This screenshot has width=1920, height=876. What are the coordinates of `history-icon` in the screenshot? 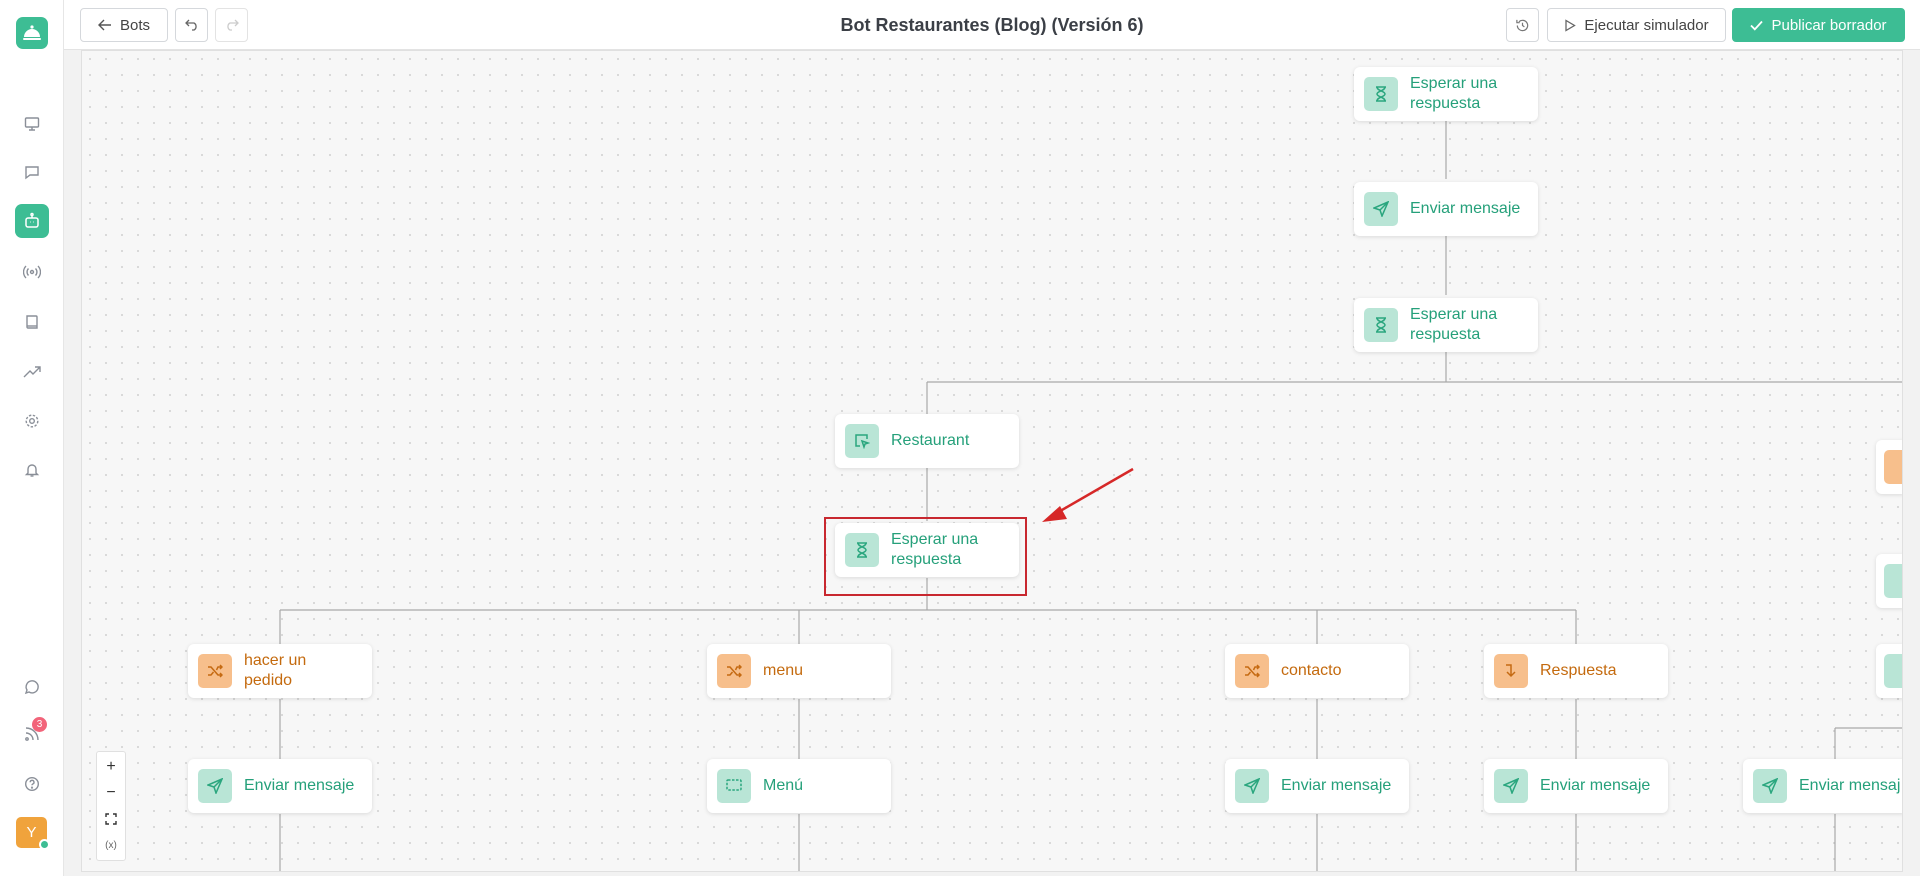 It's located at (1522, 25).